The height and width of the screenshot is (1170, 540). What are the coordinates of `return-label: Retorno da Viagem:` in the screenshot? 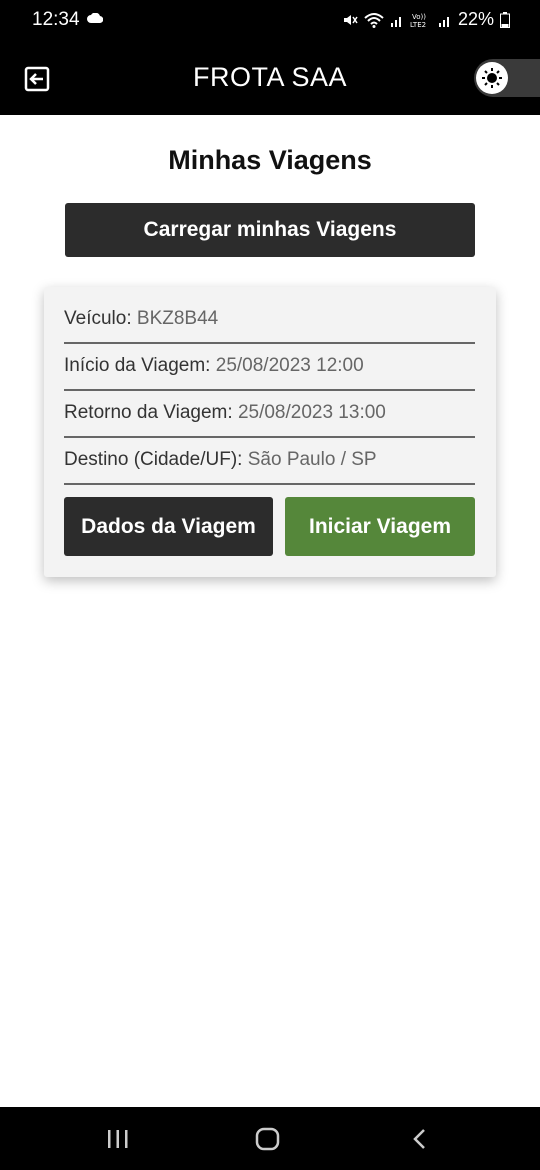 It's located at (148, 412).